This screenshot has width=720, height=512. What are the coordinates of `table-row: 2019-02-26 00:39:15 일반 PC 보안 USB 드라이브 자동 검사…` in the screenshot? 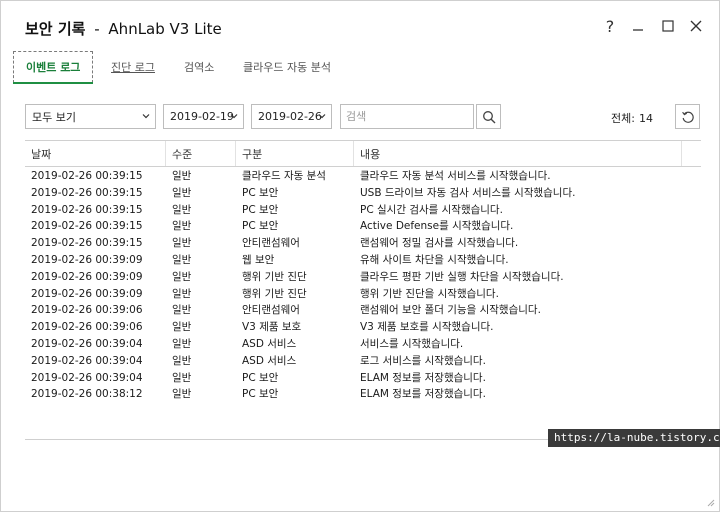 It's located at (363, 193).